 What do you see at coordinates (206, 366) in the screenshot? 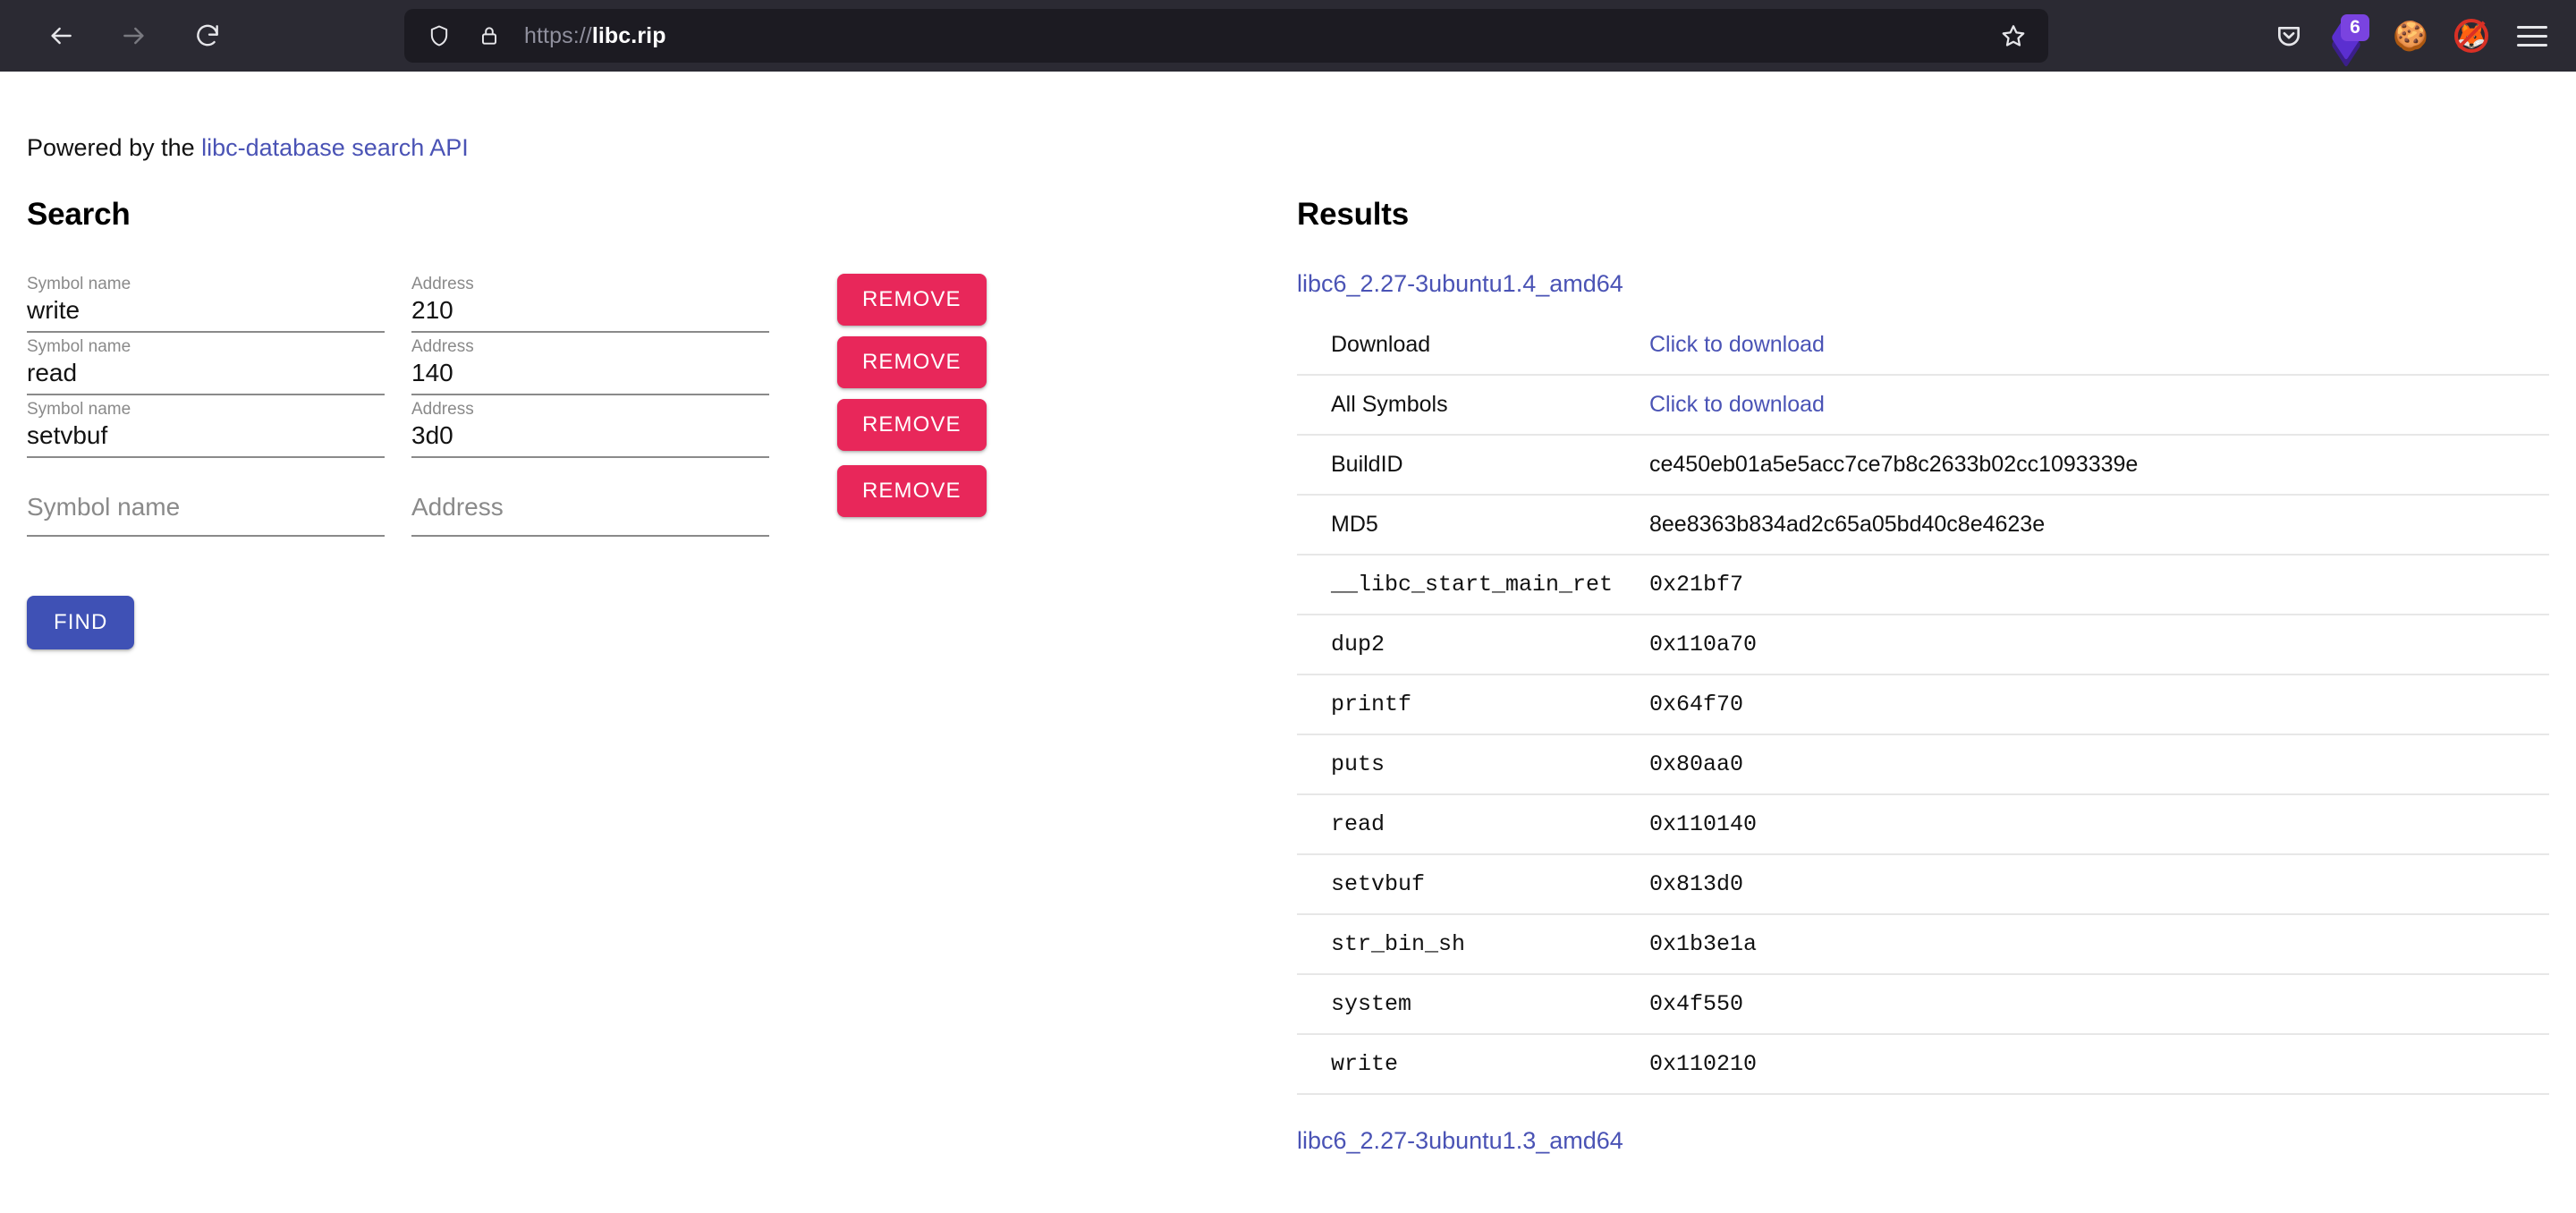
I see `symbol-field-1: Symbol name read` at bounding box center [206, 366].